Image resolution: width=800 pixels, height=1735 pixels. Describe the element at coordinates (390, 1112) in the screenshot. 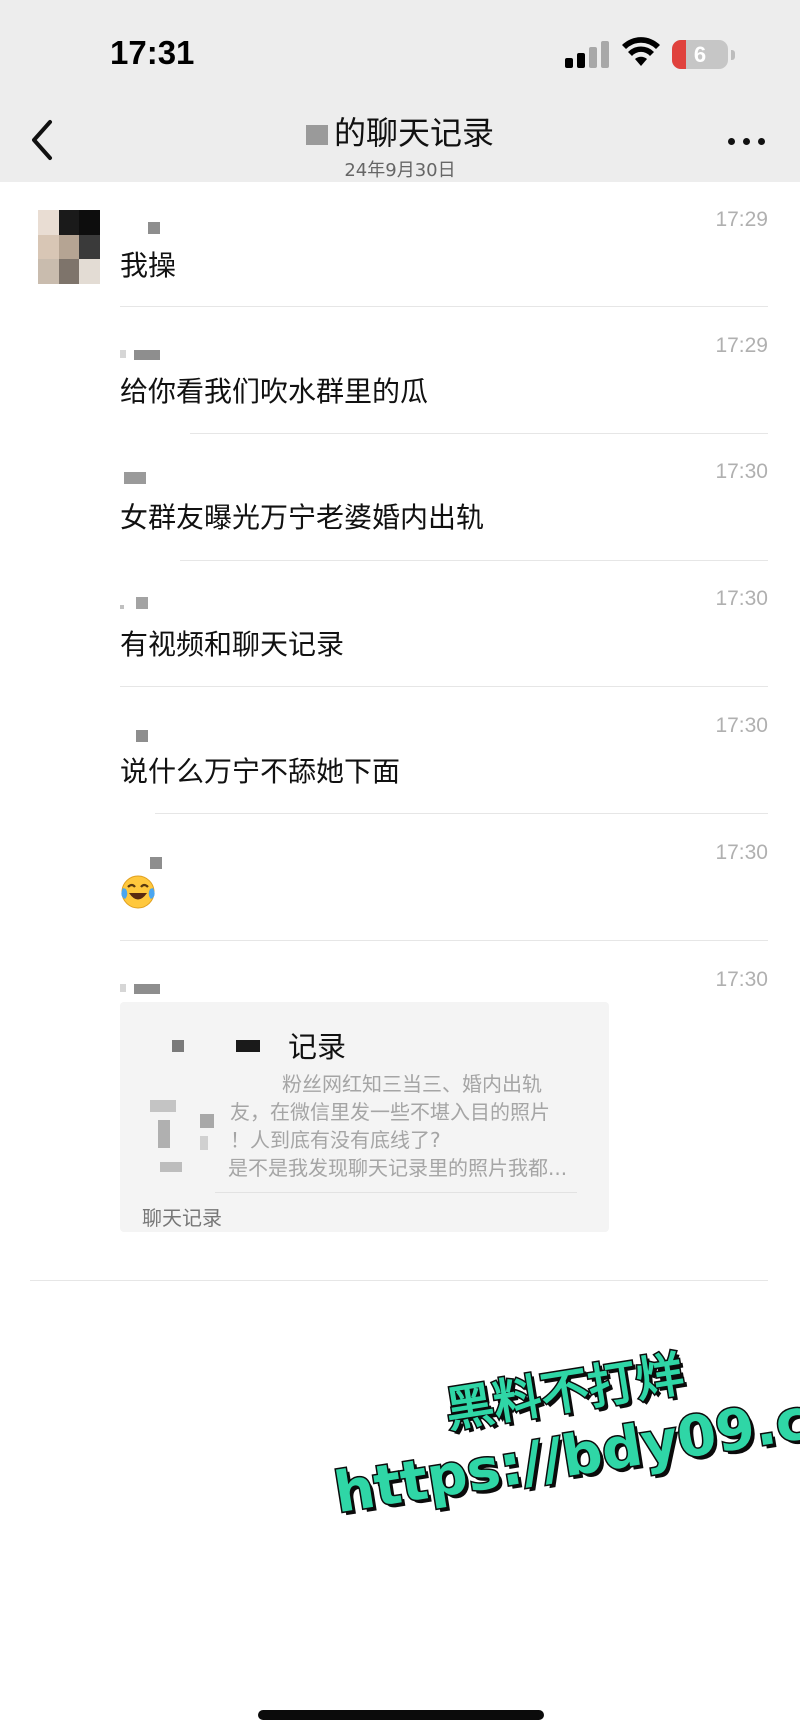

I see `card-preview-line: 友，在微信里发一些不堪入目的照片` at that location.